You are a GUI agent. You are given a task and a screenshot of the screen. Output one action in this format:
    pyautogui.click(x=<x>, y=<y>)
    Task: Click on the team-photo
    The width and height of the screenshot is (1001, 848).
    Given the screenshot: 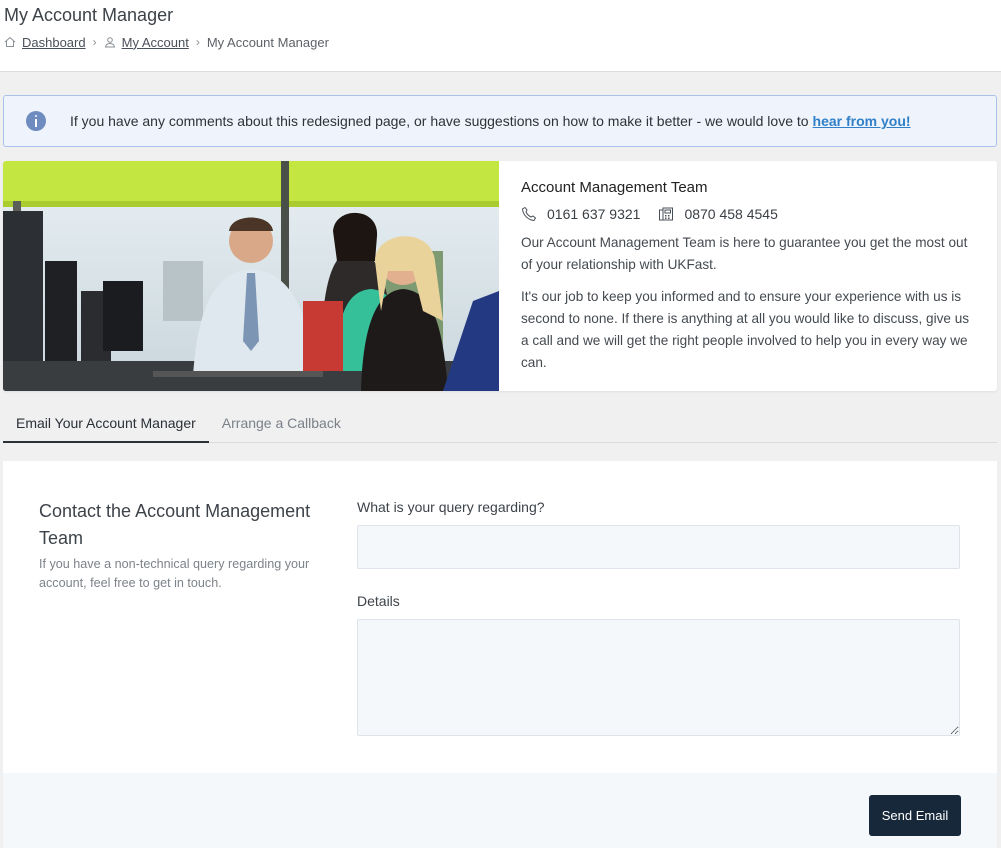 What is the action you would take?
    pyautogui.click(x=251, y=276)
    